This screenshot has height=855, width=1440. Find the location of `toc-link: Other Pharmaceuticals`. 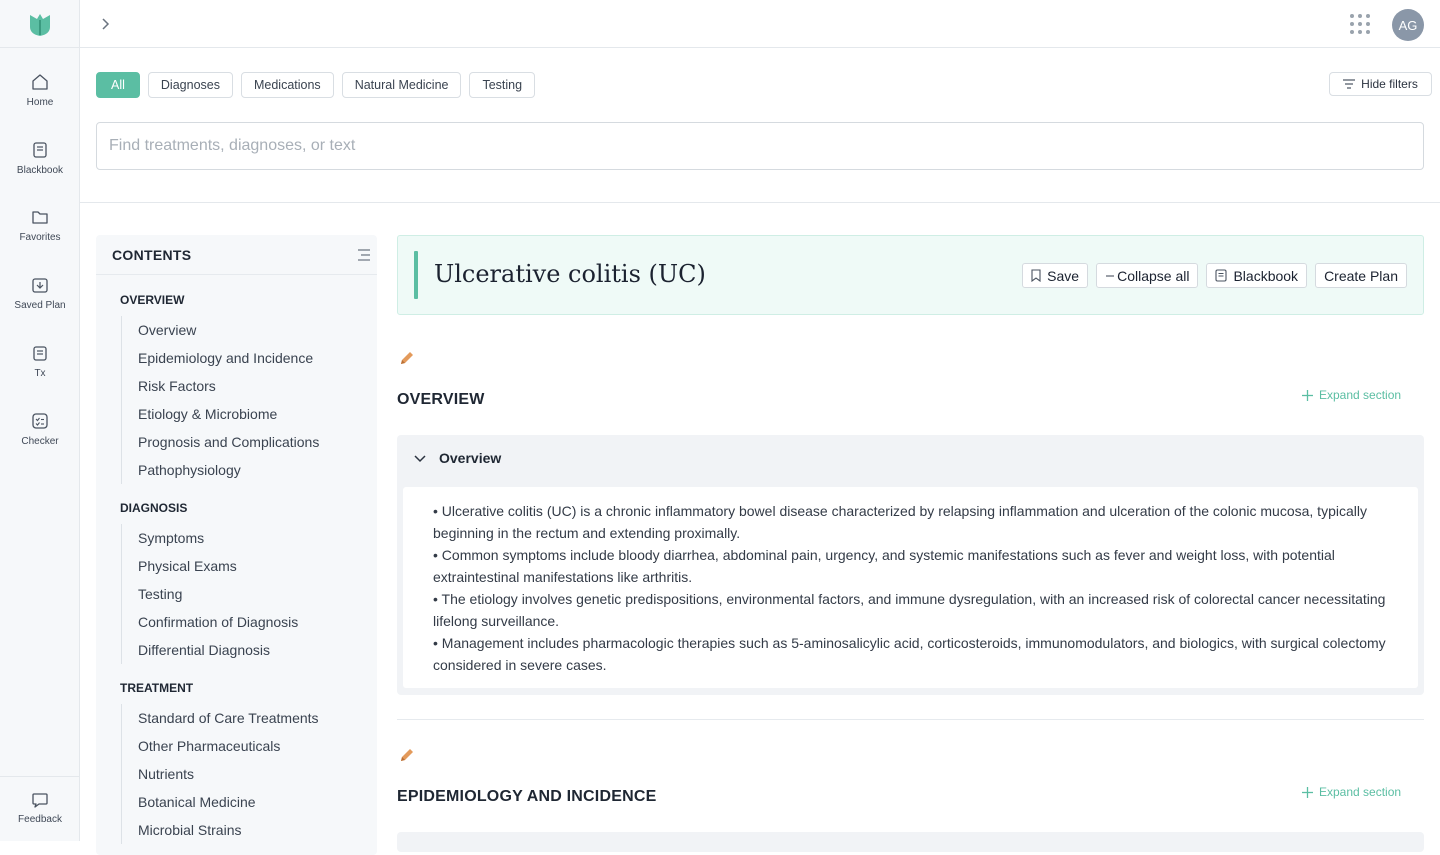

toc-link: Other Pharmaceuticals is located at coordinates (220, 746).